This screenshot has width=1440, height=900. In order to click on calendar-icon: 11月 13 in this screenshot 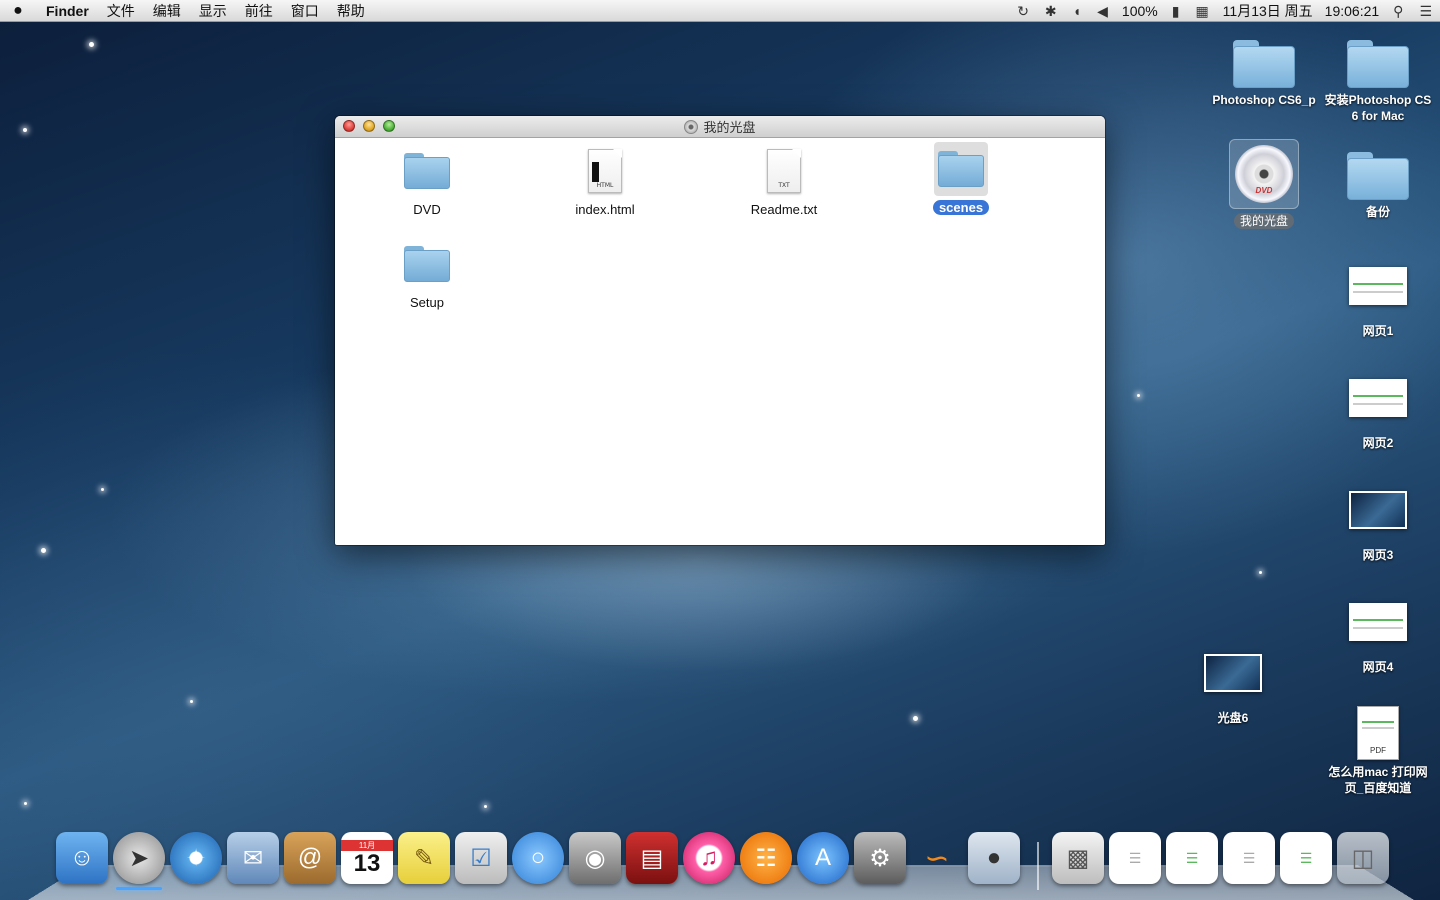, I will do `click(367, 858)`.